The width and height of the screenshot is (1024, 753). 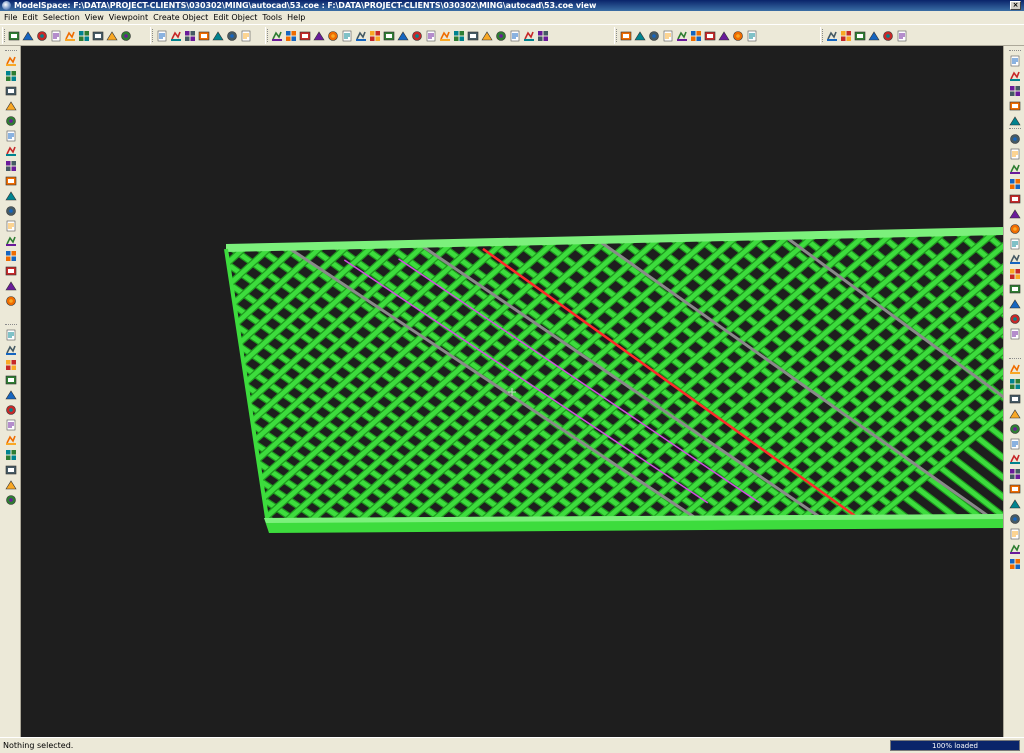 What do you see at coordinates (11, 256) in the screenshot?
I see `nodes-icon` at bounding box center [11, 256].